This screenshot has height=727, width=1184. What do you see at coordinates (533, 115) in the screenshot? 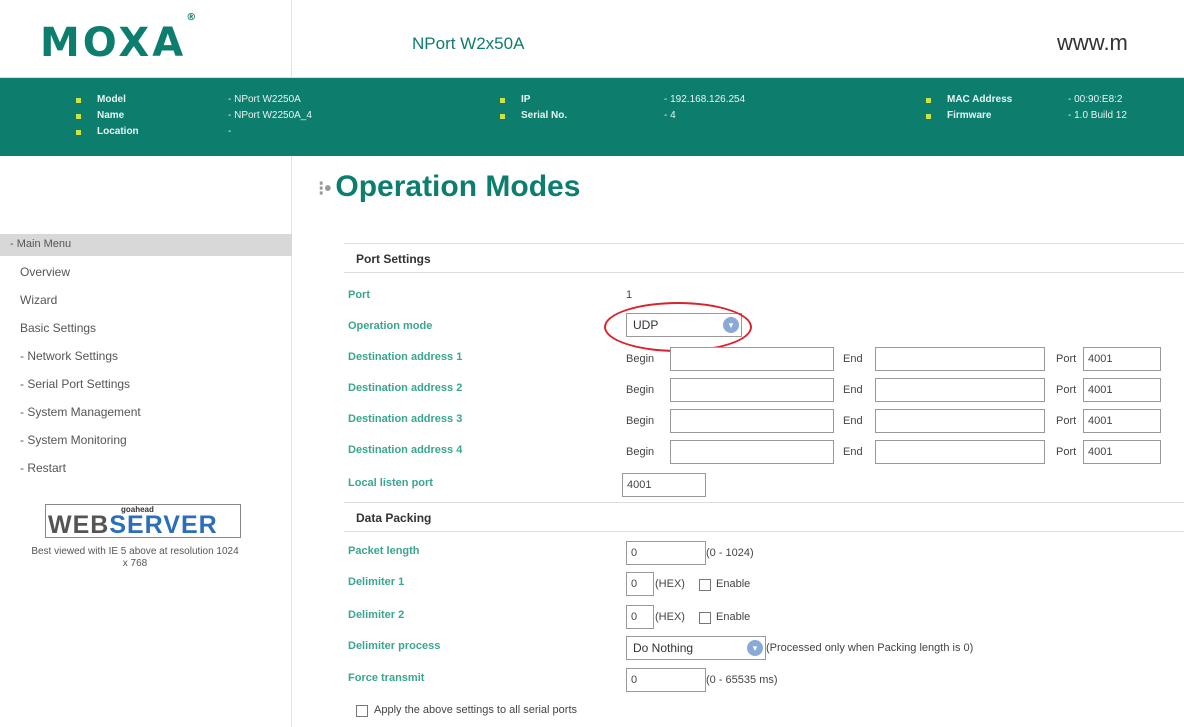
I see `info-serial: Serial No.` at bounding box center [533, 115].